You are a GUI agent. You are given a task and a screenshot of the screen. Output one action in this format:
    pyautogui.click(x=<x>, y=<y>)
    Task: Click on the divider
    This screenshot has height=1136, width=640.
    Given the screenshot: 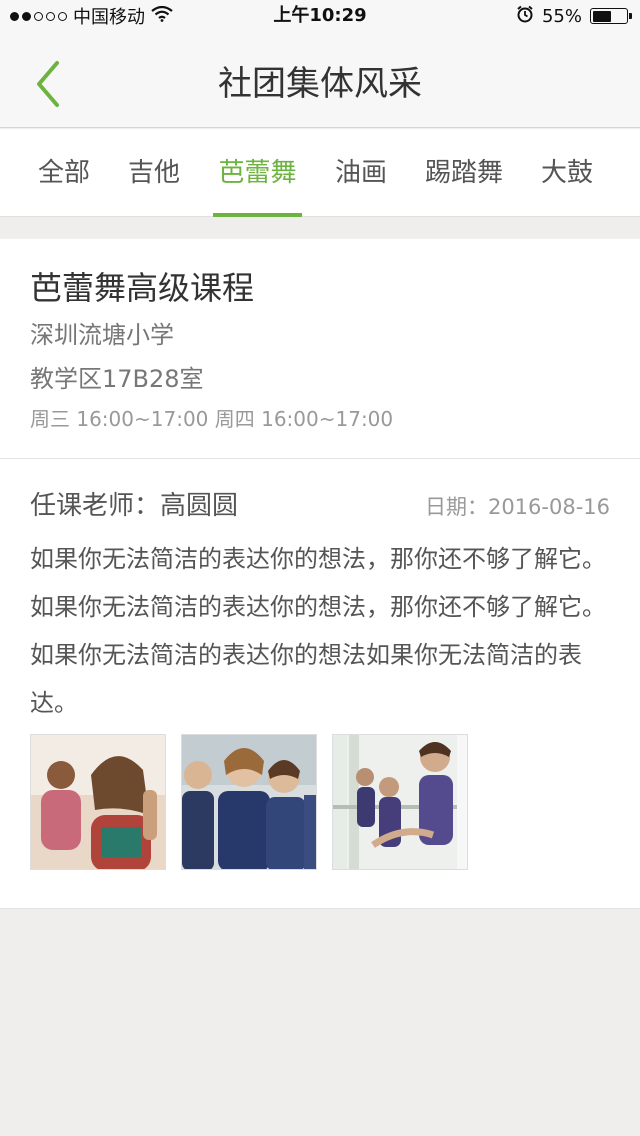 What is the action you would take?
    pyautogui.click(x=320, y=458)
    